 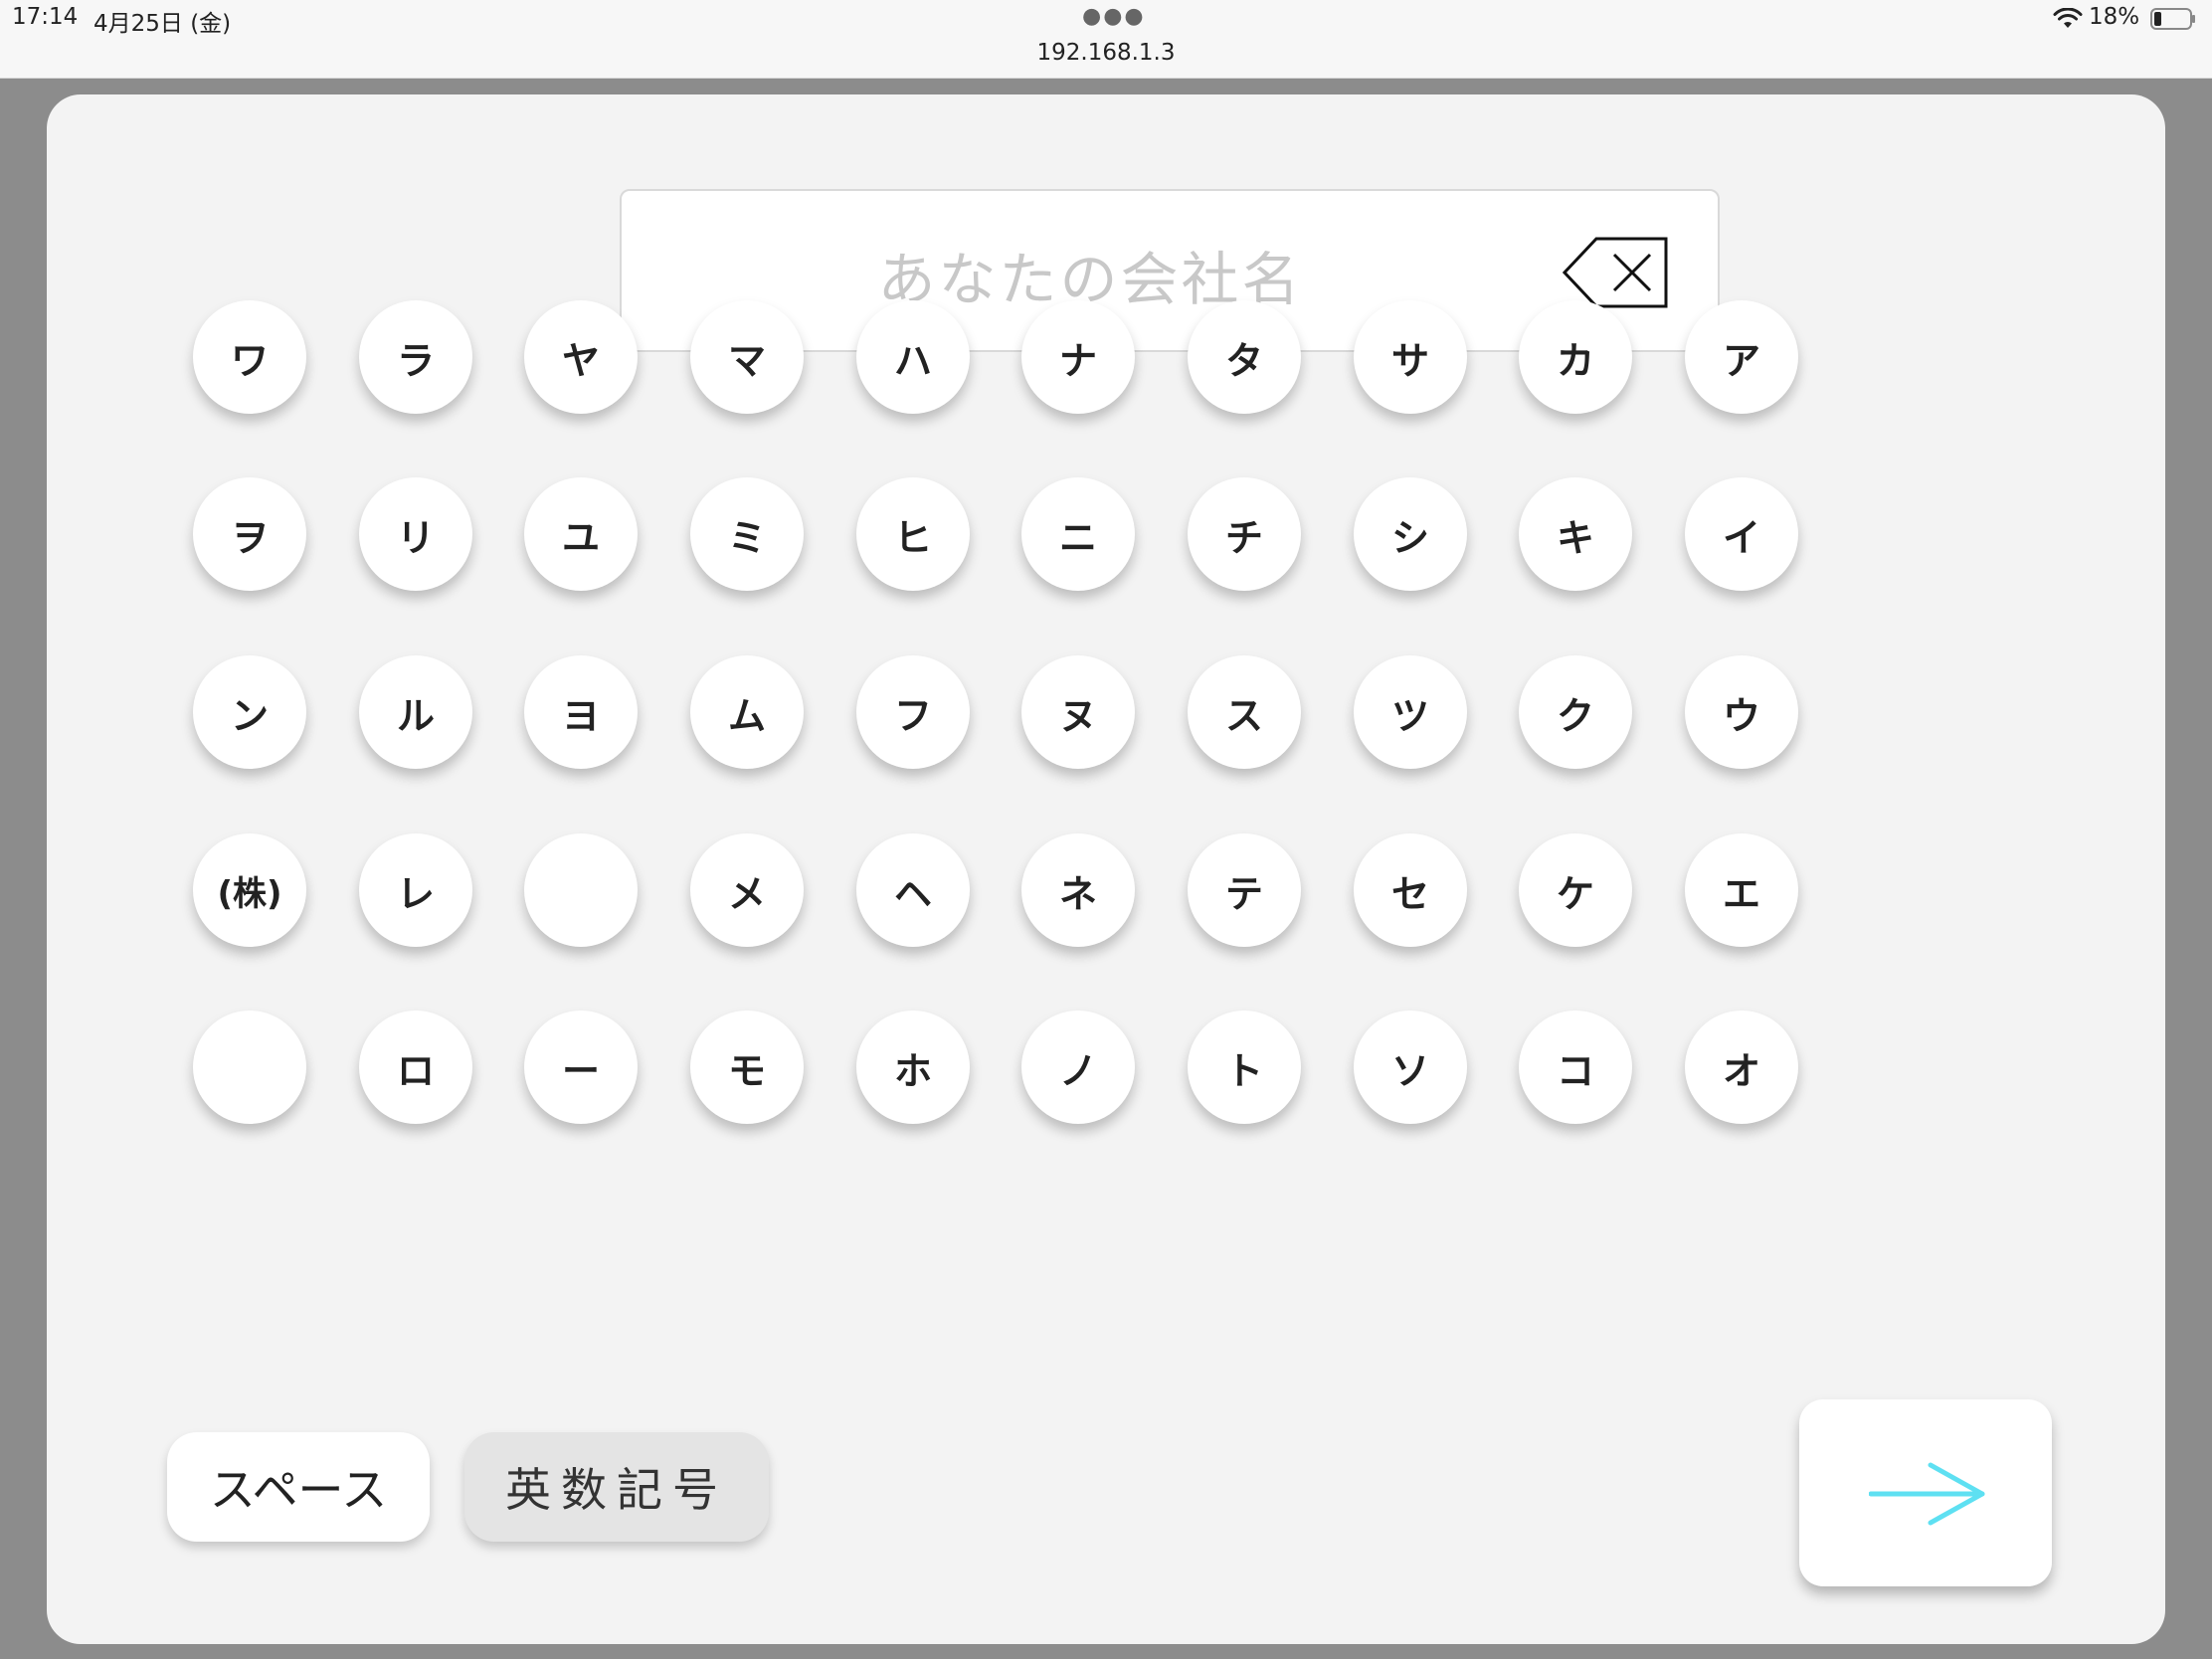 What do you see at coordinates (1078, 712) in the screenshot?
I see `key-2-5: ヌ` at bounding box center [1078, 712].